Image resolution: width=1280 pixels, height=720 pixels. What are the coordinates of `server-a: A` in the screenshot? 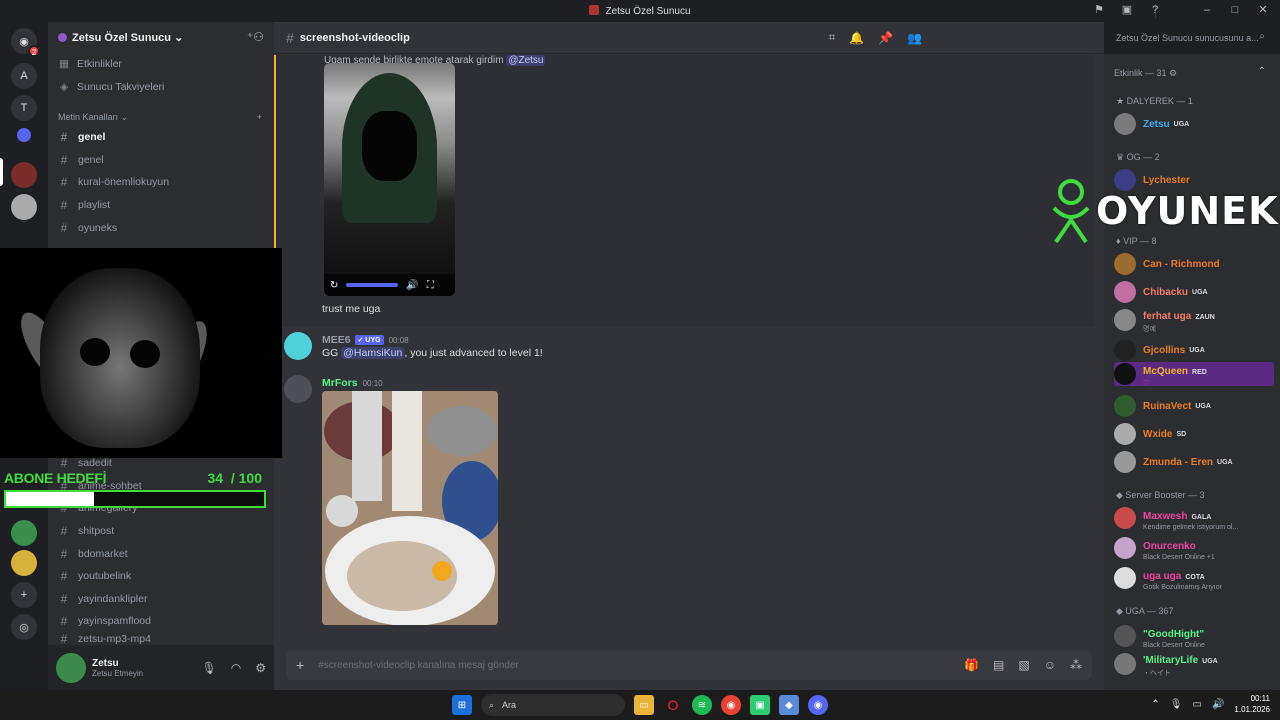 It's located at (24, 76).